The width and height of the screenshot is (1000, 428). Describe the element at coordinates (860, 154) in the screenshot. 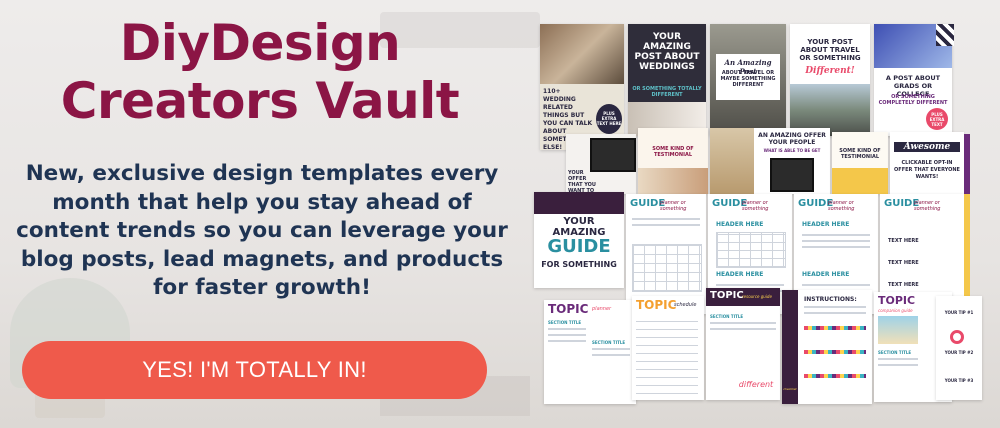

I see `testimonial2-text: SOME KIND OF TESTIMONIAL` at that location.